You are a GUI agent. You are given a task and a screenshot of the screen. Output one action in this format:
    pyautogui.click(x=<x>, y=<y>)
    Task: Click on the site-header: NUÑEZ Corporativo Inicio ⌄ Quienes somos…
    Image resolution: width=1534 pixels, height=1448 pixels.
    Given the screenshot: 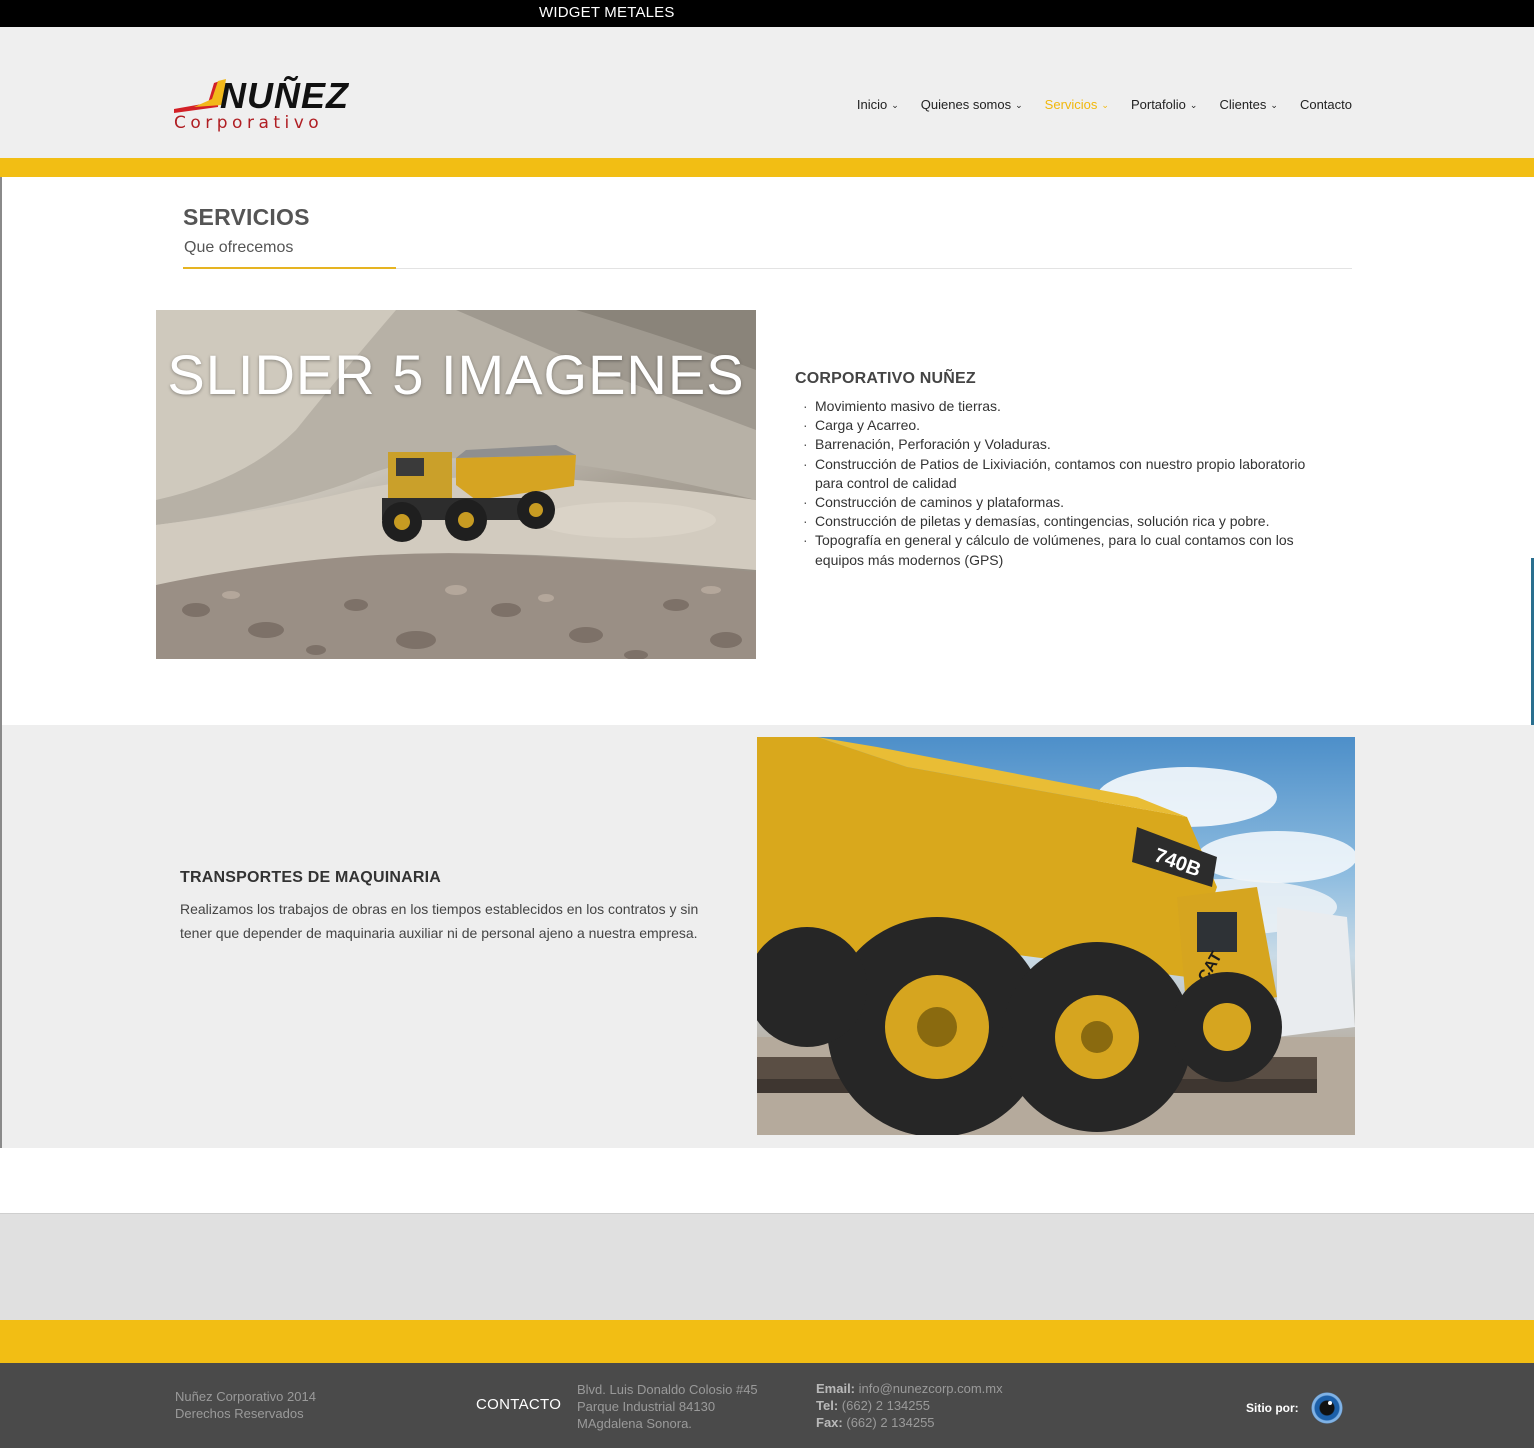 What is the action you would take?
    pyautogui.click(x=767, y=92)
    